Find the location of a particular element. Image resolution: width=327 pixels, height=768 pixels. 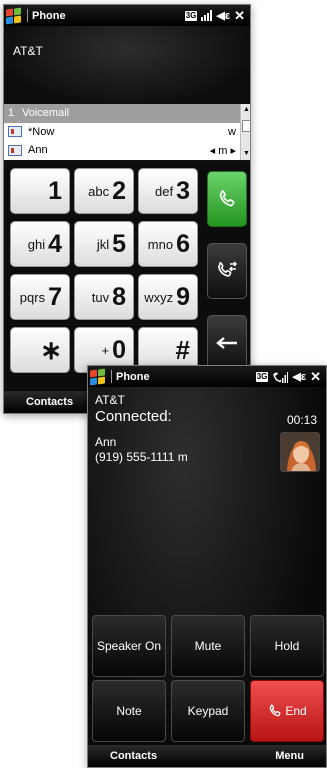

call-forwarding-button is located at coordinates (227, 271).